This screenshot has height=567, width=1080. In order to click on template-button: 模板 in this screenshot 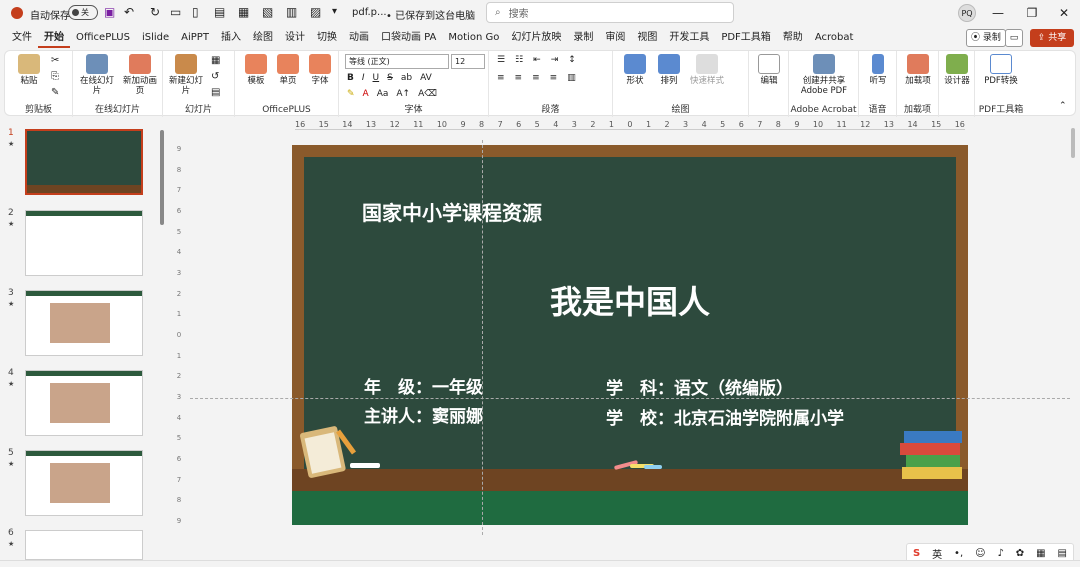, I will do `click(256, 70)`.